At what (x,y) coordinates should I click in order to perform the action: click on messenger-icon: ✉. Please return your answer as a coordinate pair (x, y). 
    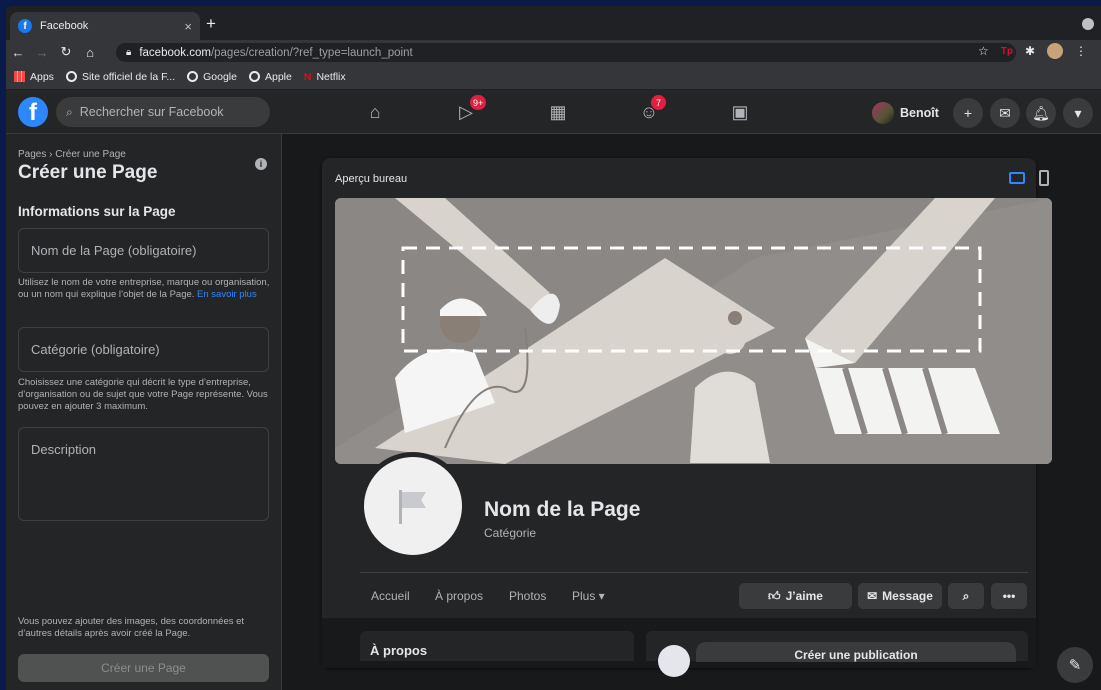
    Looking at the image, I should click on (1005, 113).